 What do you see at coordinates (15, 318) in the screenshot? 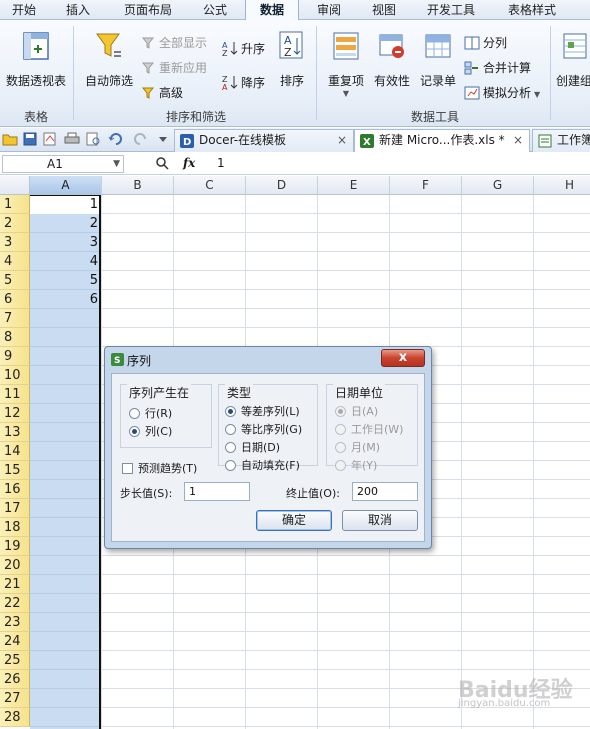
I see `row-header: 7` at bounding box center [15, 318].